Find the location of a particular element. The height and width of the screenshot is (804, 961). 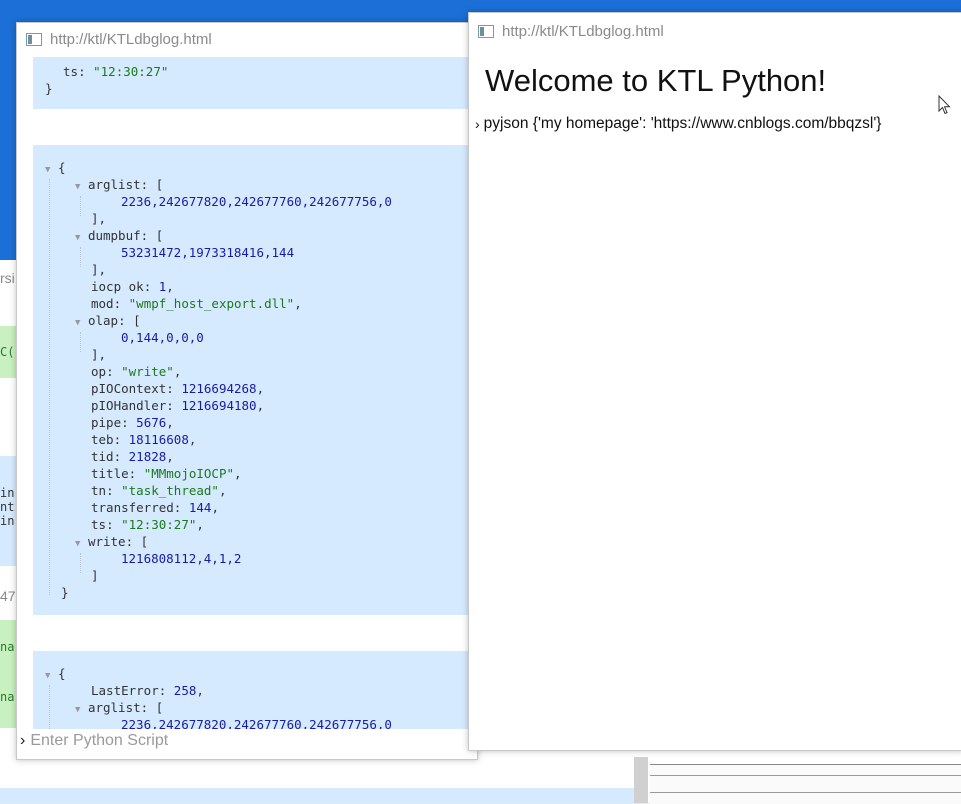

json-string: "12:30:27" is located at coordinates (131, 71).